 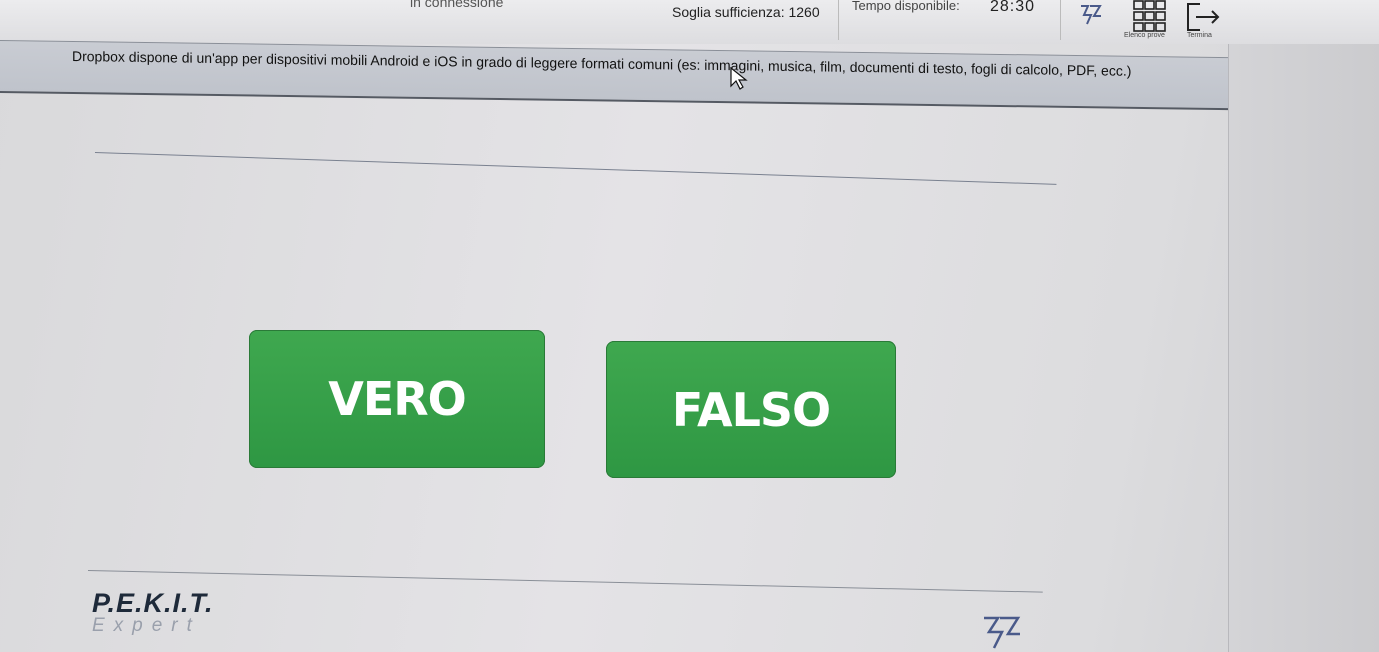 I want to click on pekit-mark-icon, so click(x=1002, y=632).